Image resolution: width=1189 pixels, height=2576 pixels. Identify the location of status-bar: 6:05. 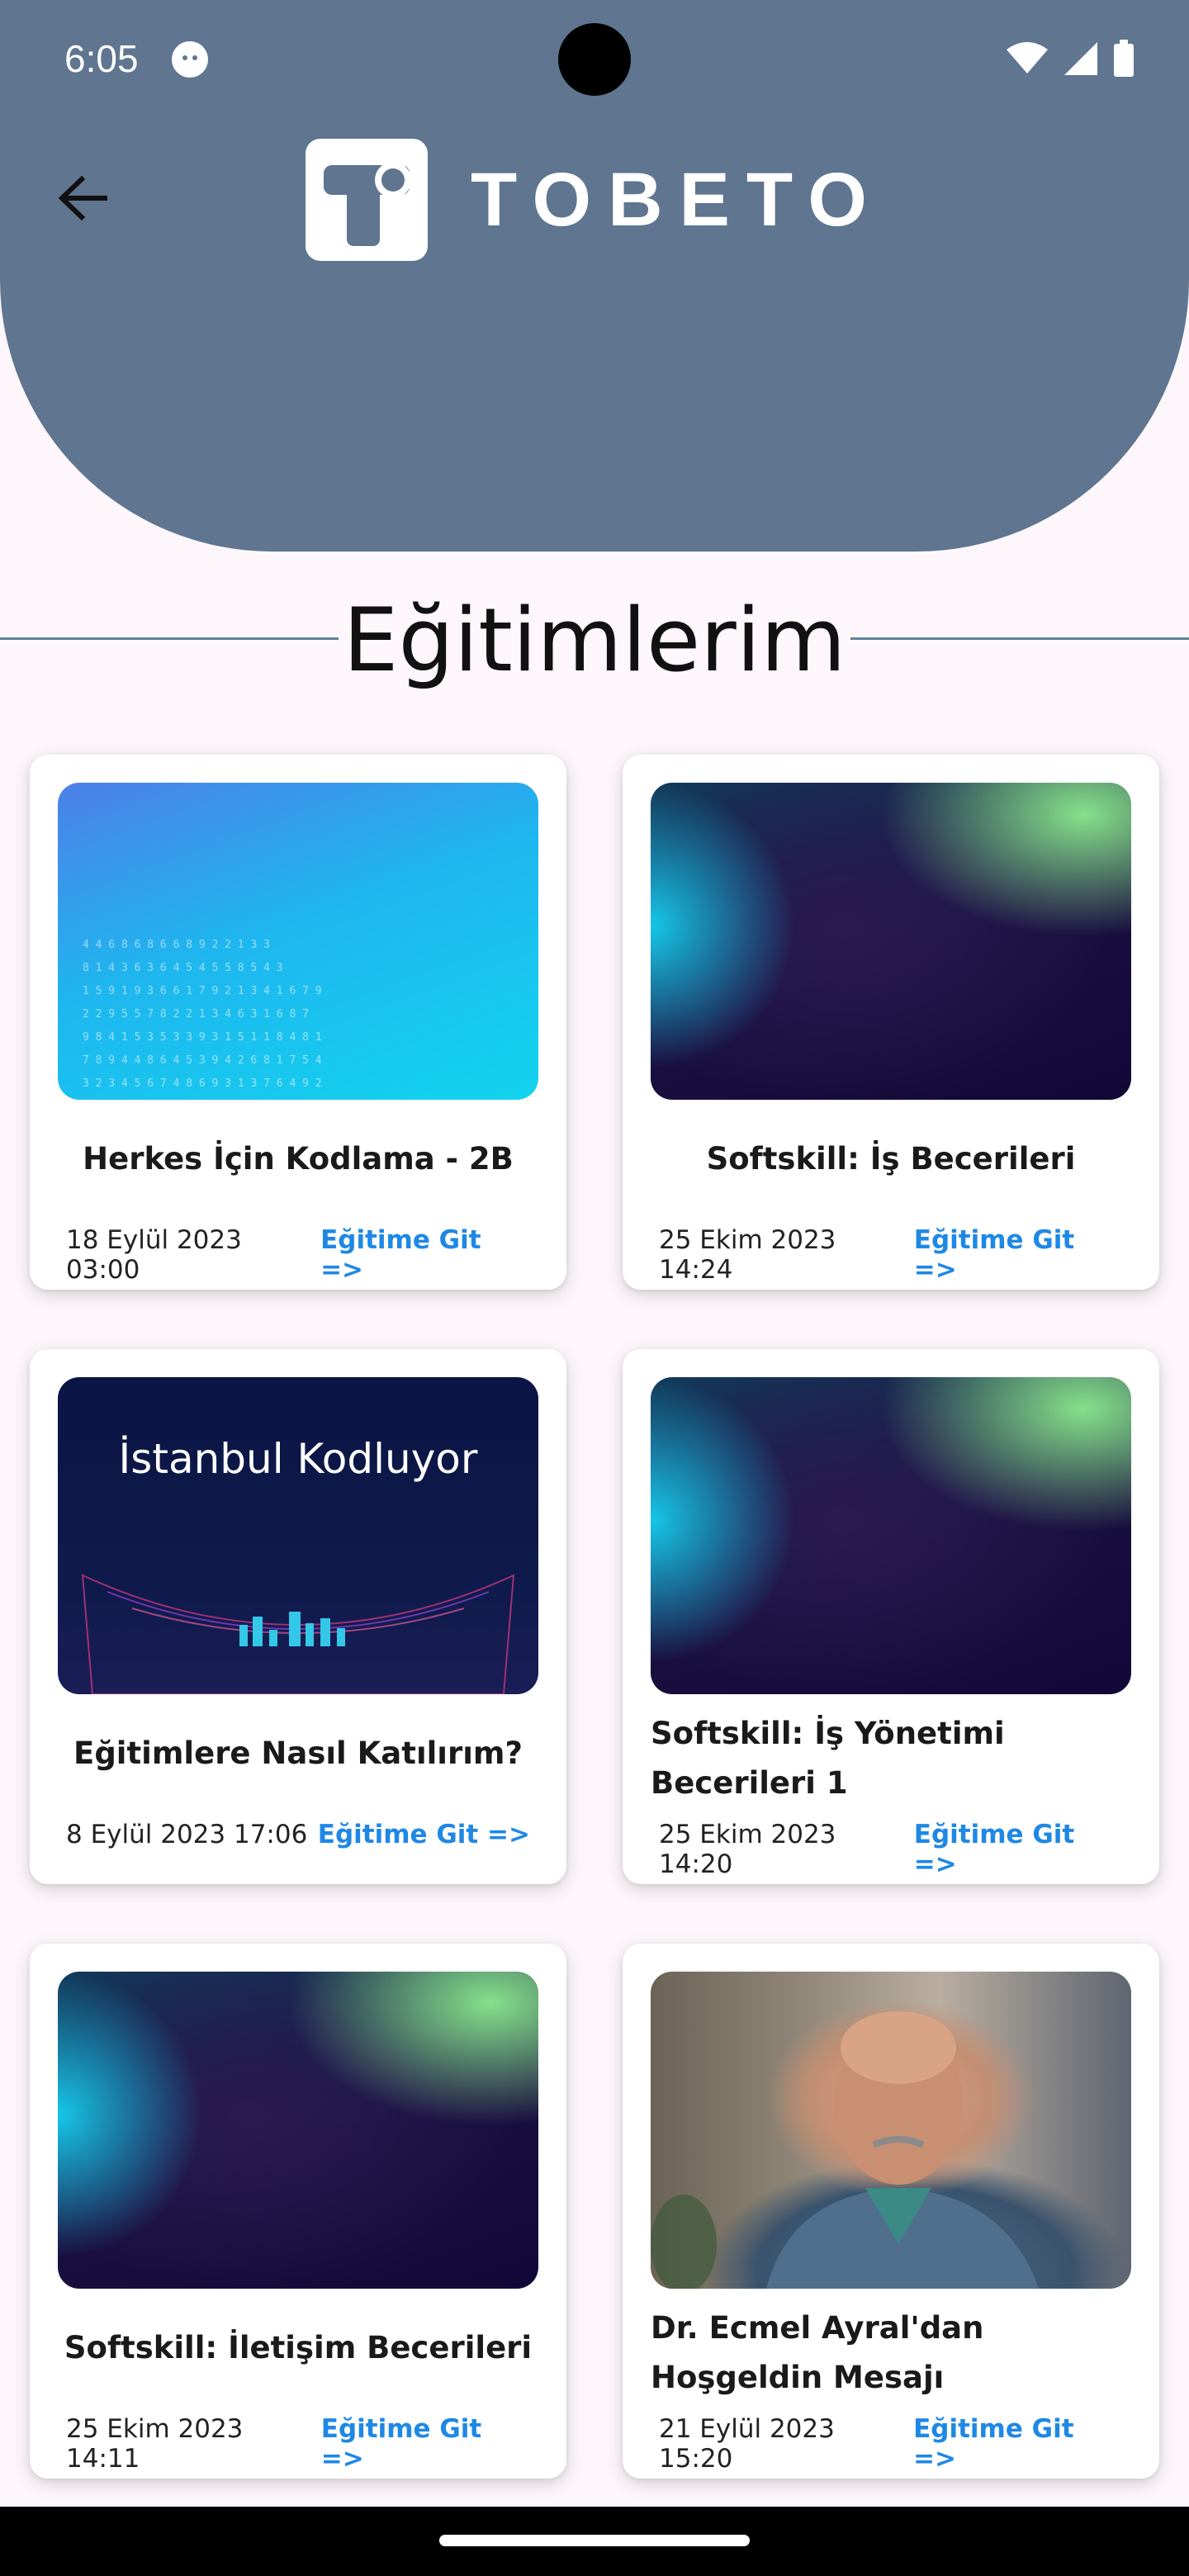
(594, 58).